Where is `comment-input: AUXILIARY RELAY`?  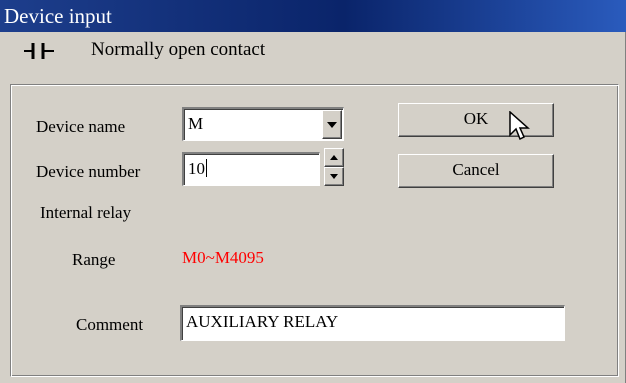 comment-input: AUXILIARY RELAY is located at coordinates (372, 323).